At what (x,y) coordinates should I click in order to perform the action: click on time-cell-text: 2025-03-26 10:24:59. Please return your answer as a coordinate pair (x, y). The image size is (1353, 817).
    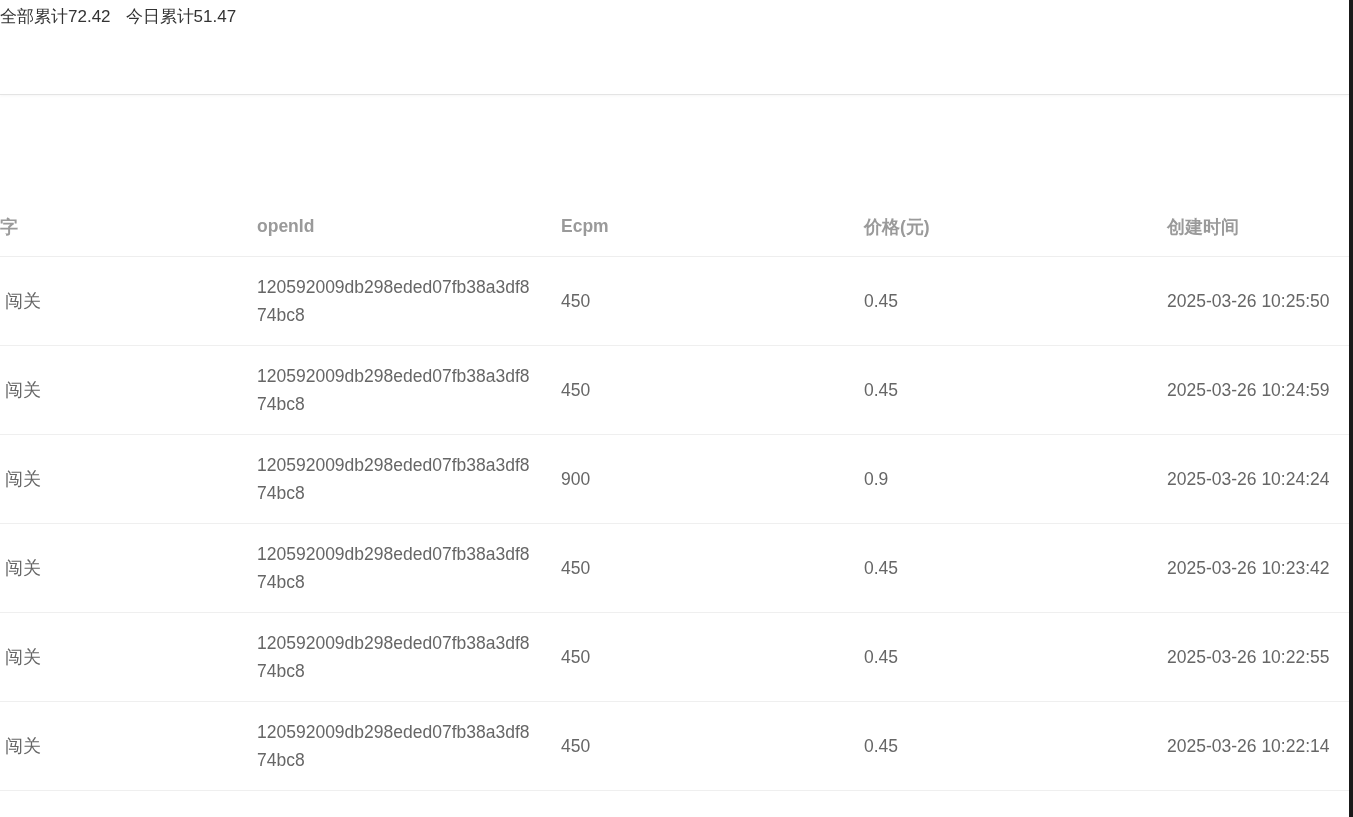
    Looking at the image, I should click on (1248, 390).